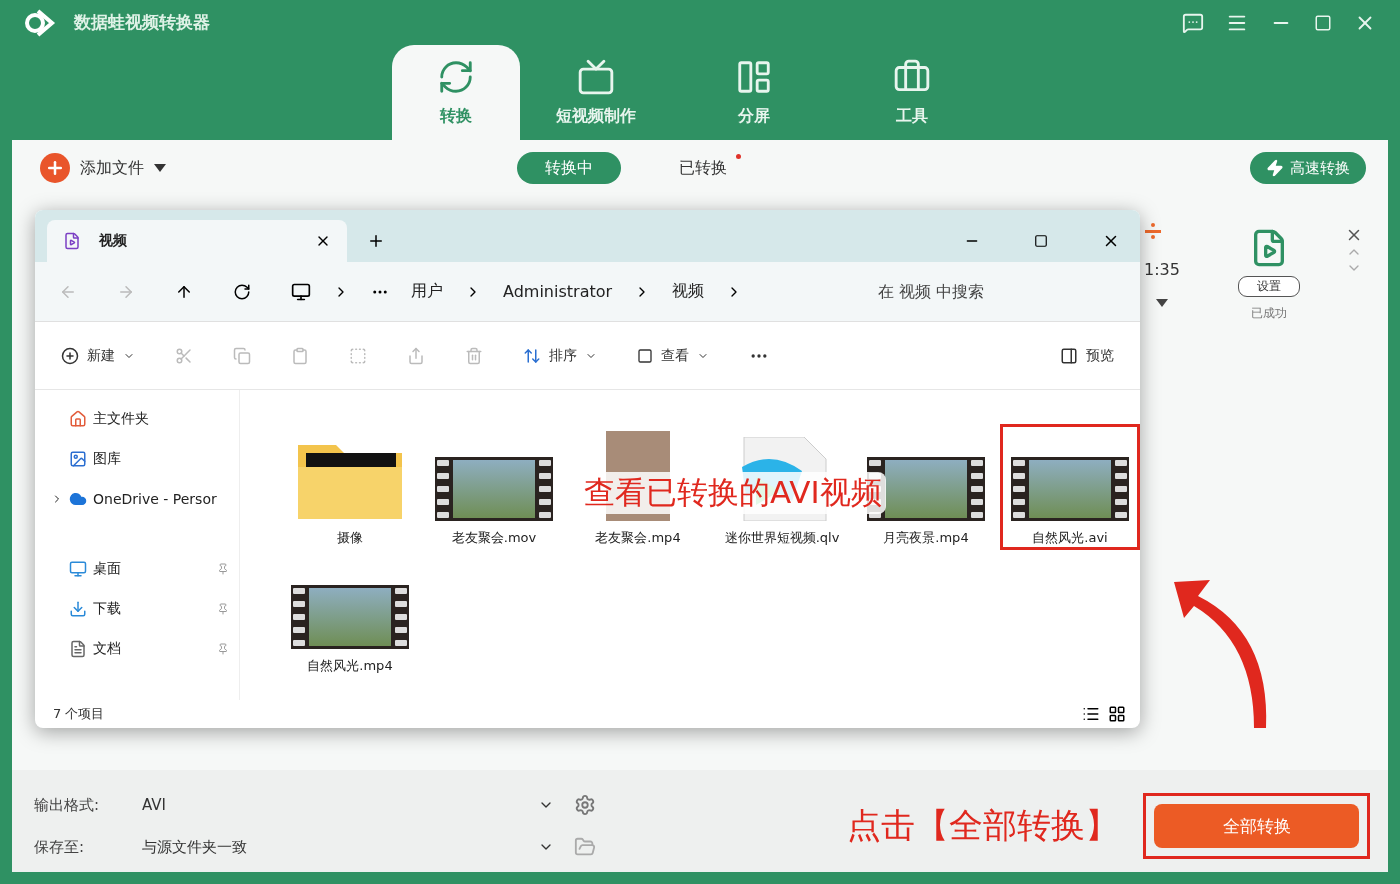 This screenshot has width=1400, height=884. I want to click on nav-tab: 分屏, so click(754, 92).